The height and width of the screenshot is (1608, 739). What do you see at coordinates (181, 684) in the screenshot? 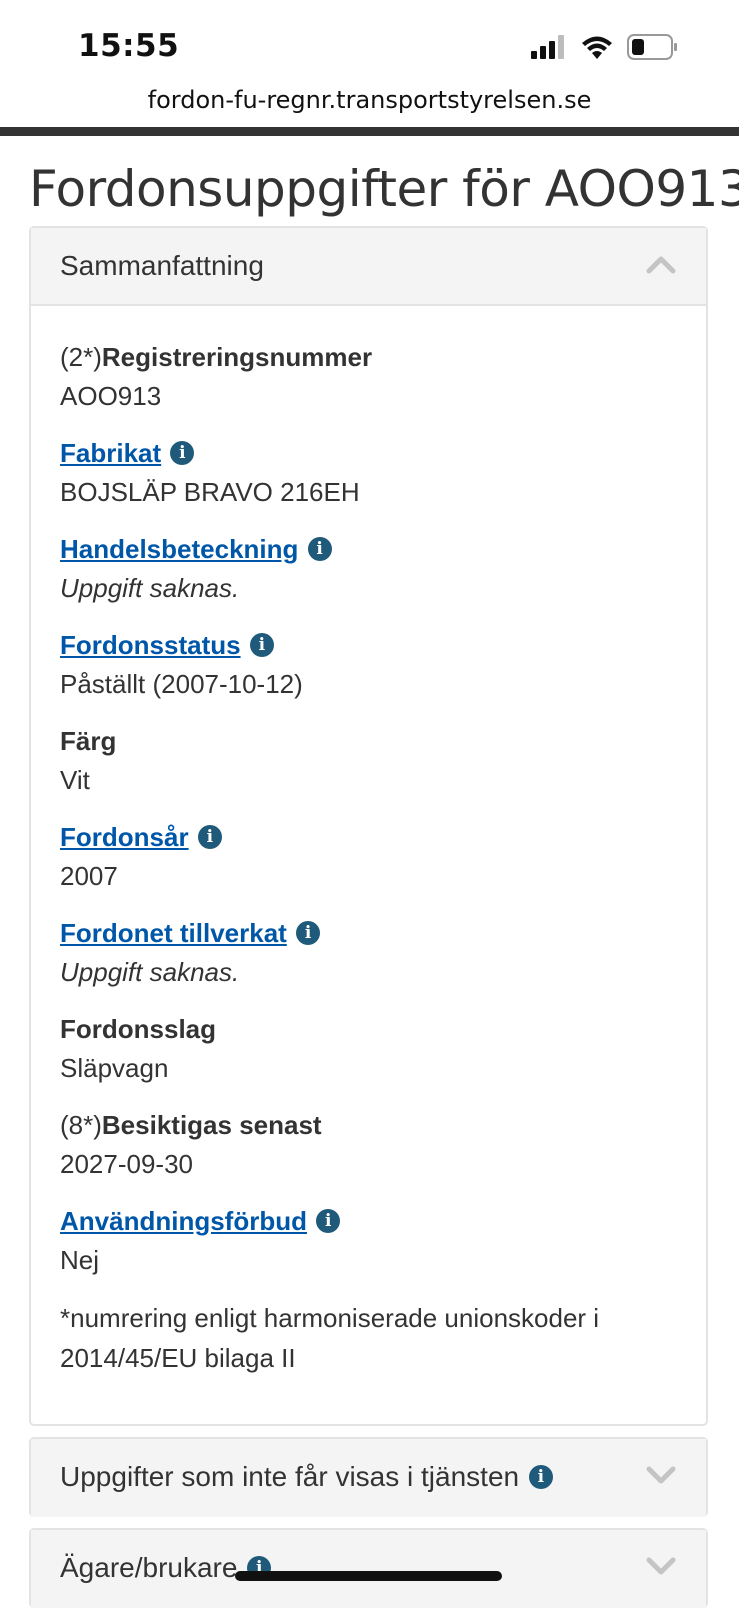
I see `field-value: Påställt (2007-10-12)` at bounding box center [181, 684].